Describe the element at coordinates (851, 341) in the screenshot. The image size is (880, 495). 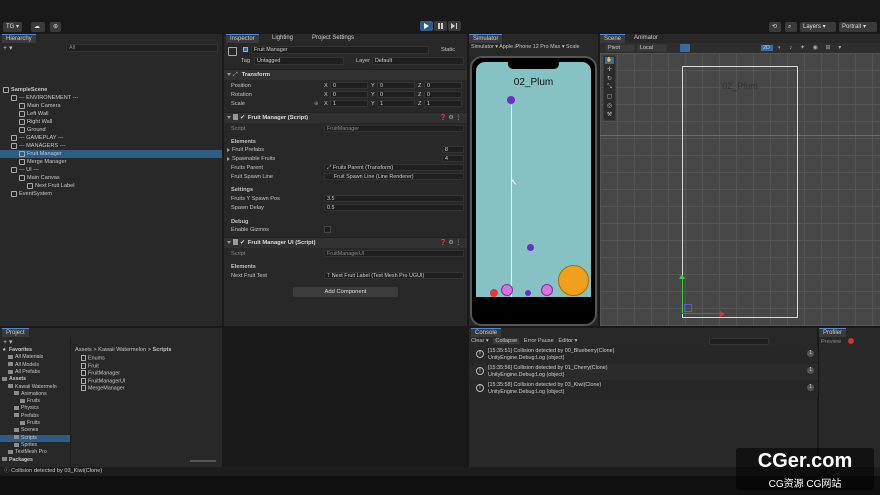
I see `record-icon` at that location.